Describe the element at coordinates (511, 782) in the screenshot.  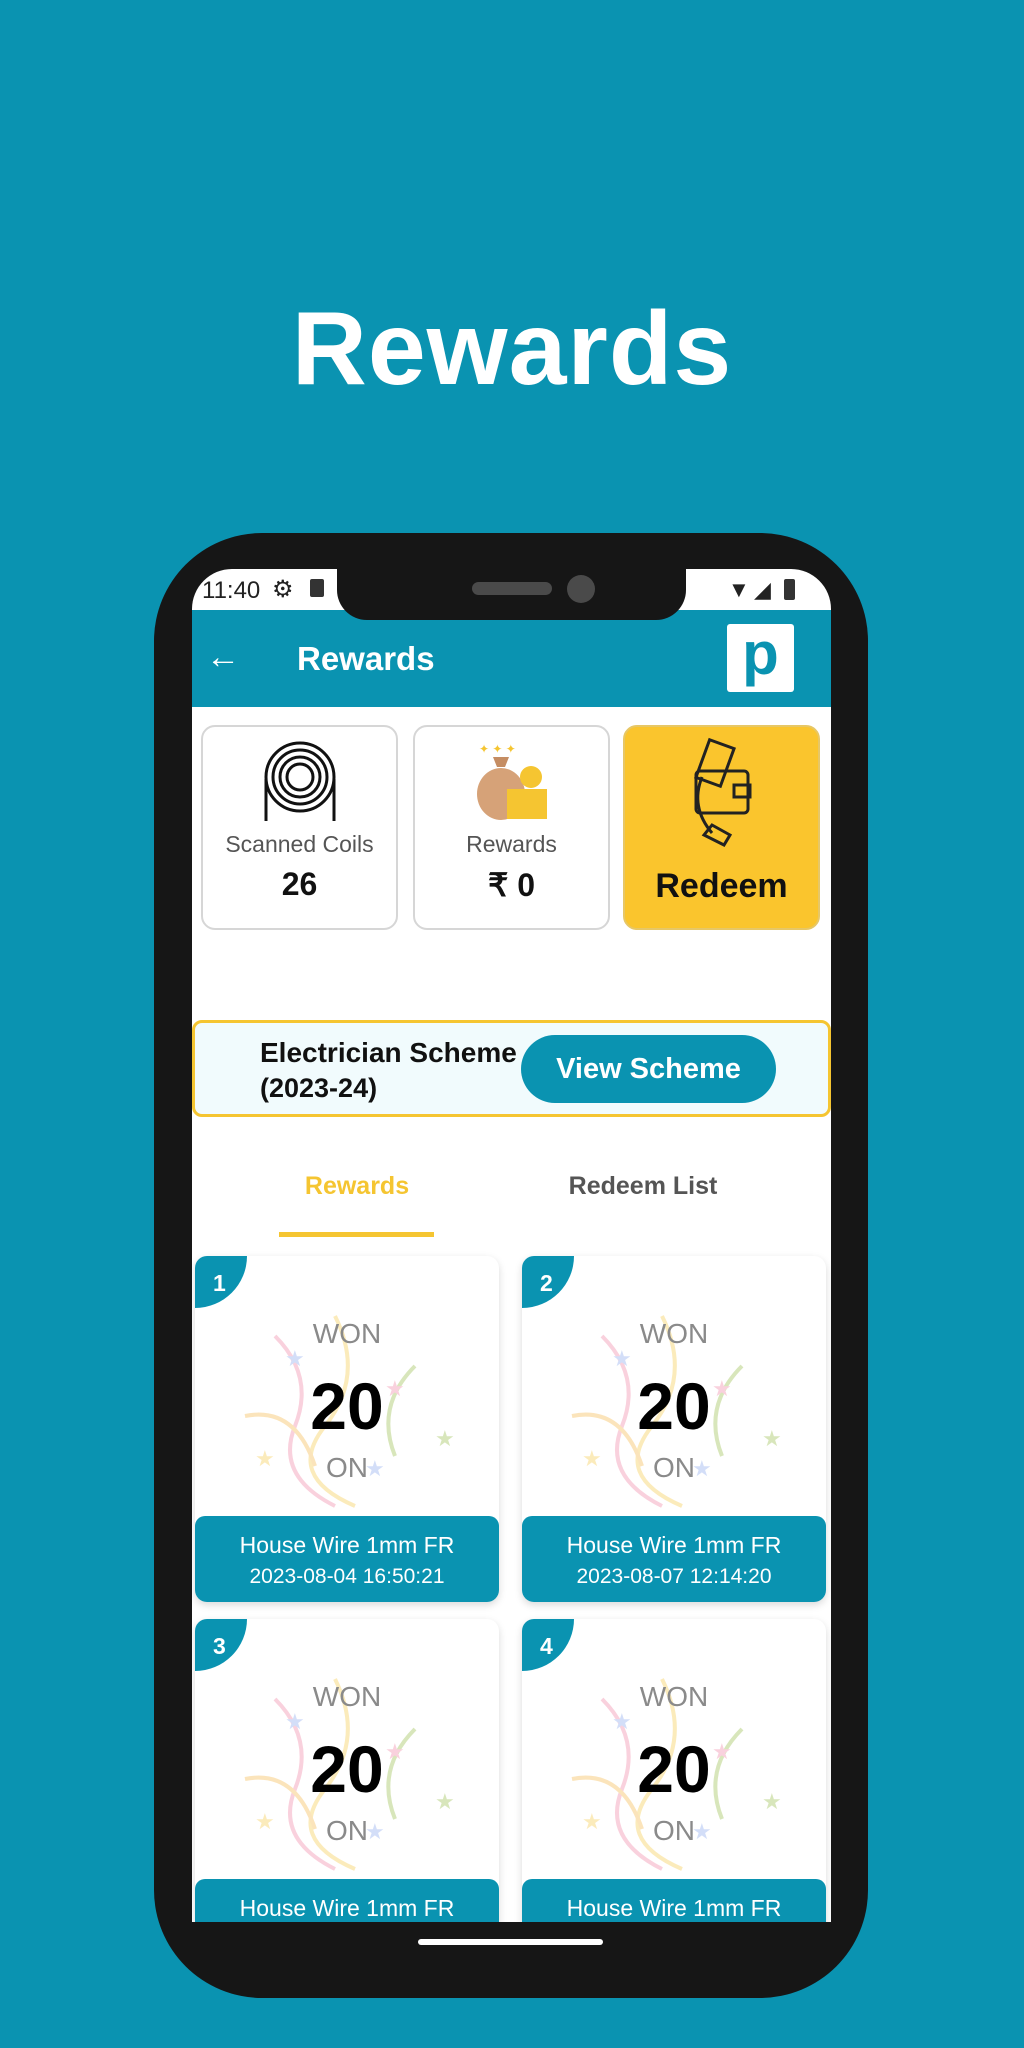
I see `money-bag-icon: ✦ ✦ ✦` at that location.